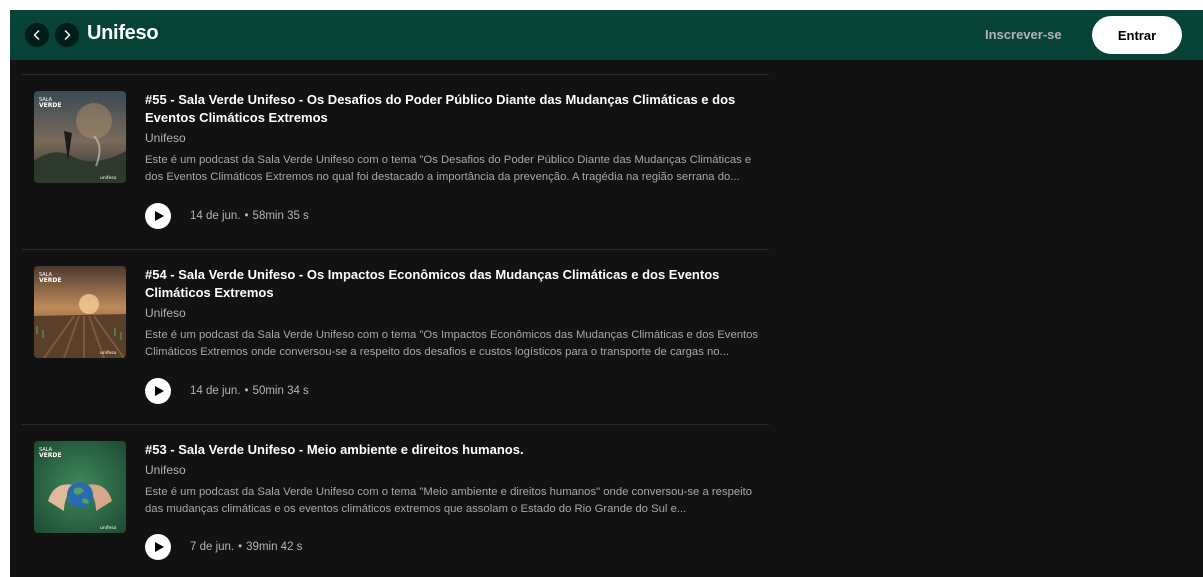 This screenshot has height=577, width=1203. Describe the element at coordinates (274, 547) in the screenshot. I see `episode-duration: 39min 42 s` at that location.